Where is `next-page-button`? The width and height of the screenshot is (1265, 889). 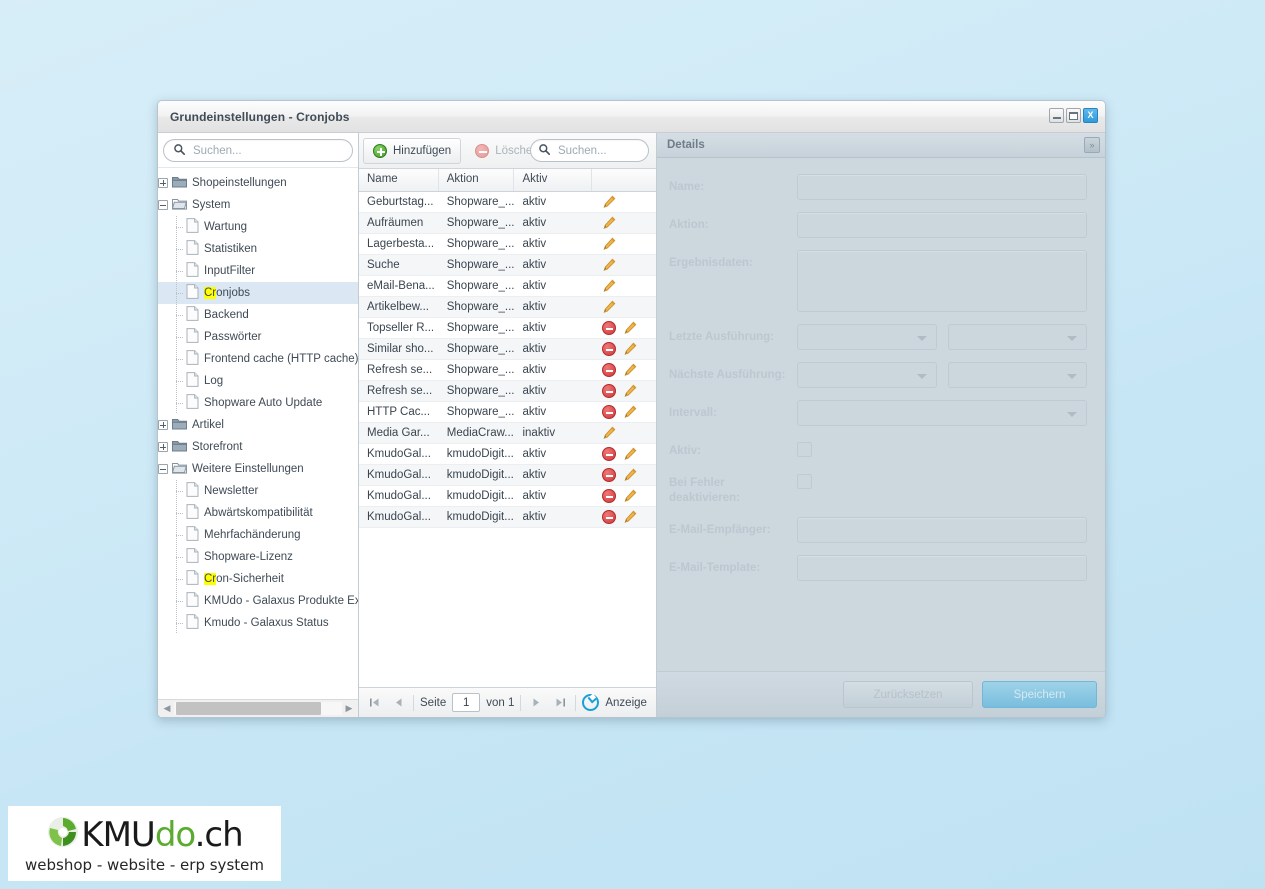
next-page-button is located at coordinates (536, 703).